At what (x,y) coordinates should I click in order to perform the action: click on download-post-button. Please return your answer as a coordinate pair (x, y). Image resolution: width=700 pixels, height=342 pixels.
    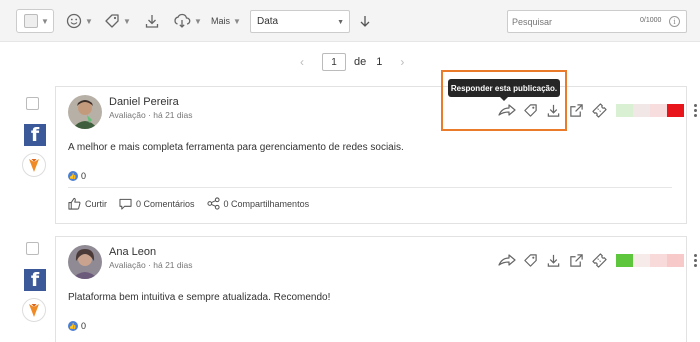
    Looking at the image, I should click on (553, 260).